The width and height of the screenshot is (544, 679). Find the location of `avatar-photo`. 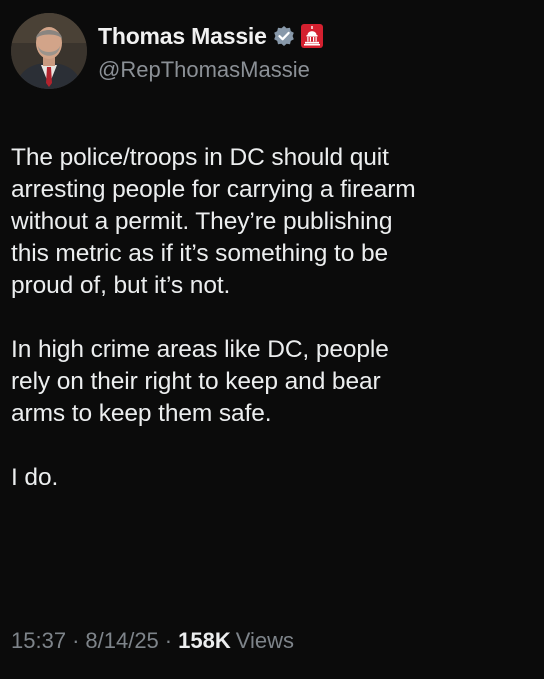

avatar-photo is located at coordinates (49, 51).